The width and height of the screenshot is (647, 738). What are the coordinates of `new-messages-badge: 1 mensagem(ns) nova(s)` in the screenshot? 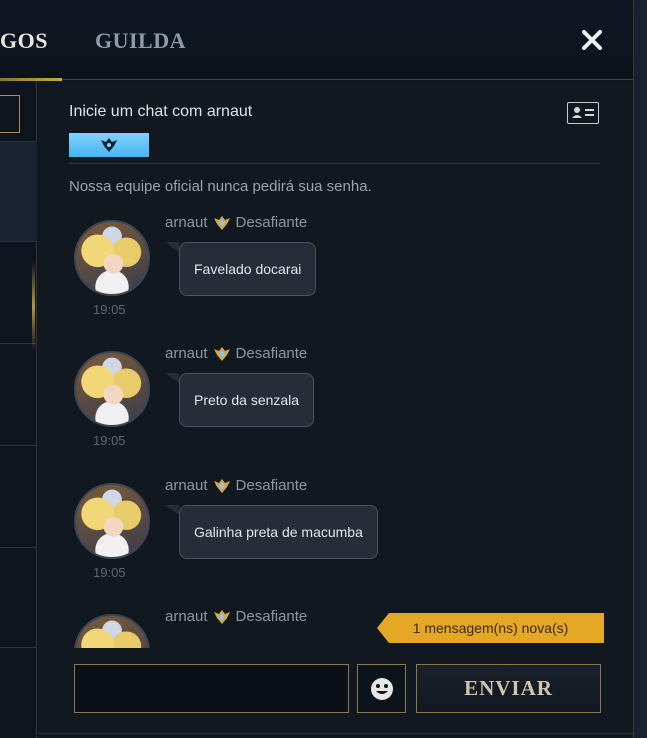 It's located at (490, 628).